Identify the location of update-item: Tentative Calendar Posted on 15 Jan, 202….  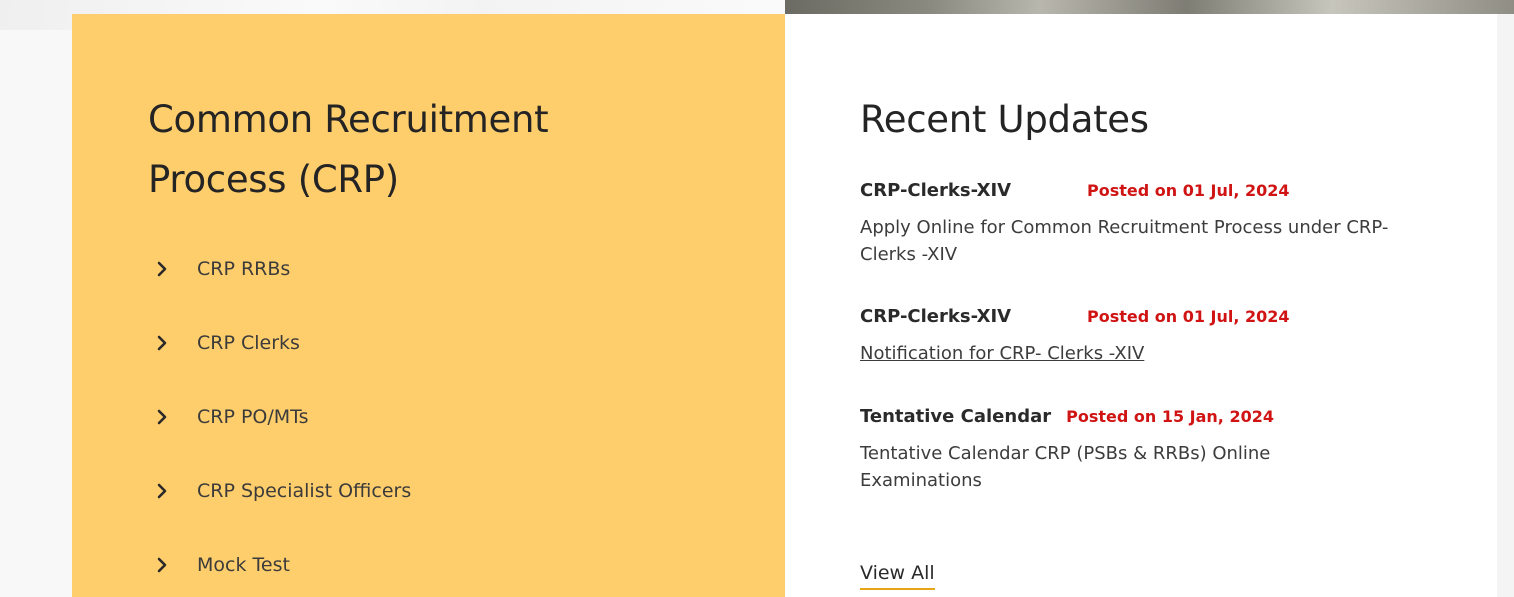
(1150, 450).